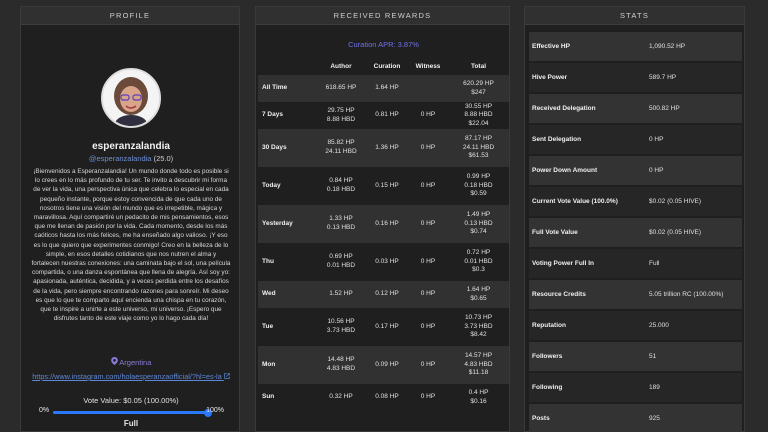 Image resolution: width=768 pixels, height=432 pixels. Describe the element at coordinates (478, 156) in the screenshot. I see `total-cell-line: $61.53` at that location.